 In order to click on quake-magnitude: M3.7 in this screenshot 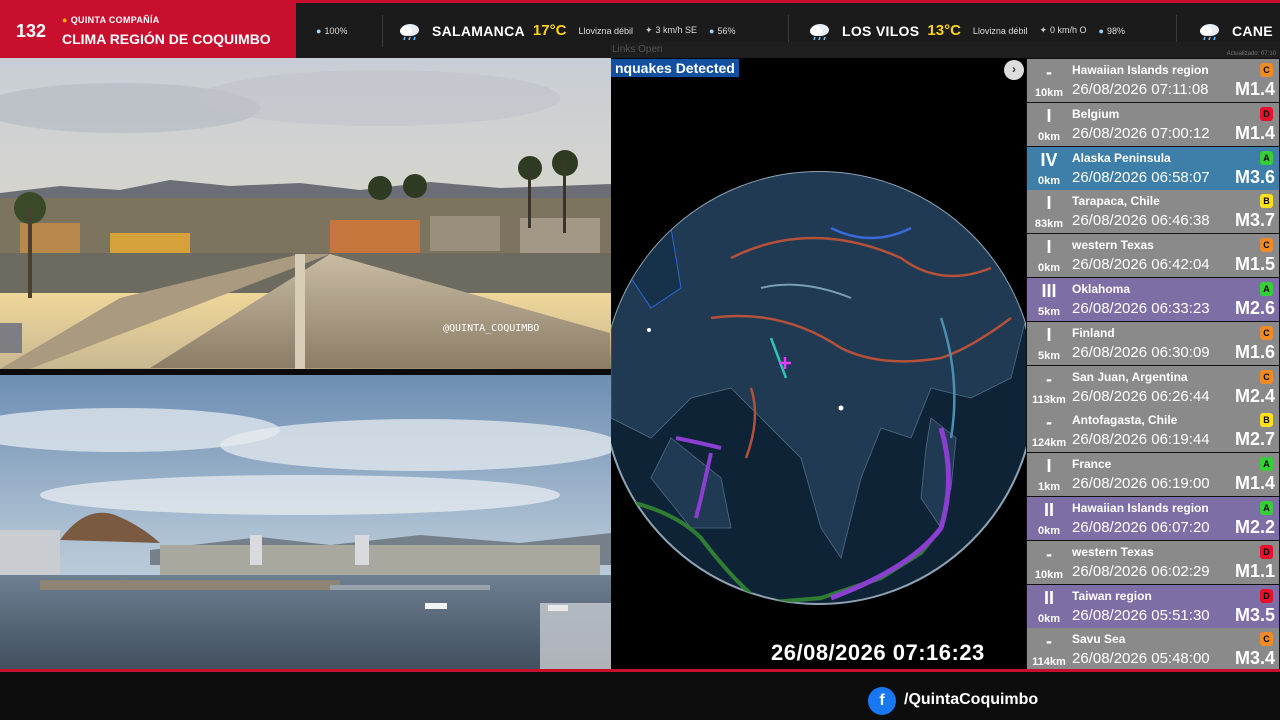, I will do `click(1254, 220)`.